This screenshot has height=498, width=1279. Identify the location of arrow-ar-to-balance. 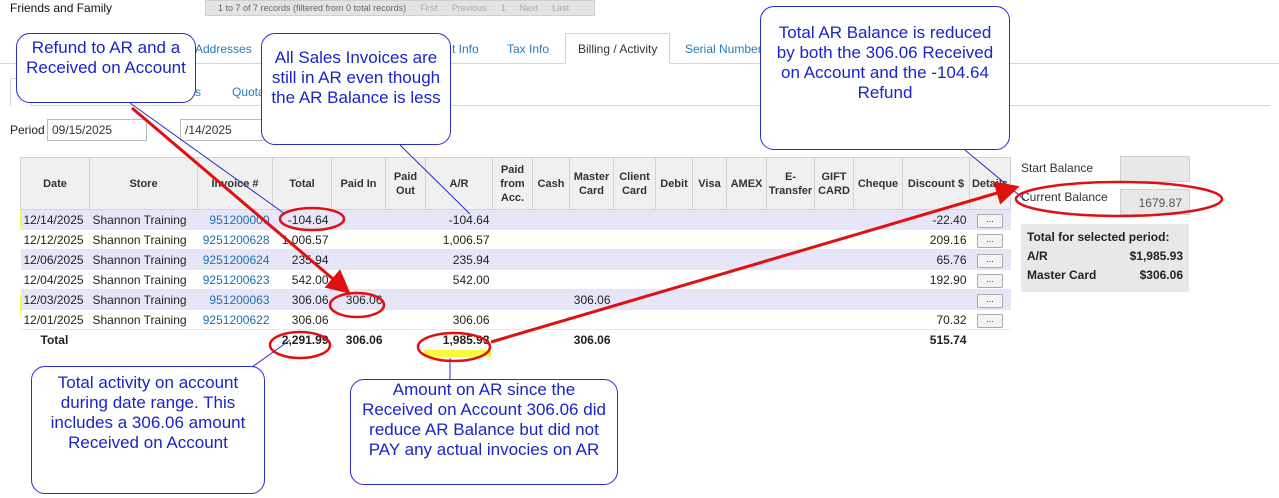
(755, 262).